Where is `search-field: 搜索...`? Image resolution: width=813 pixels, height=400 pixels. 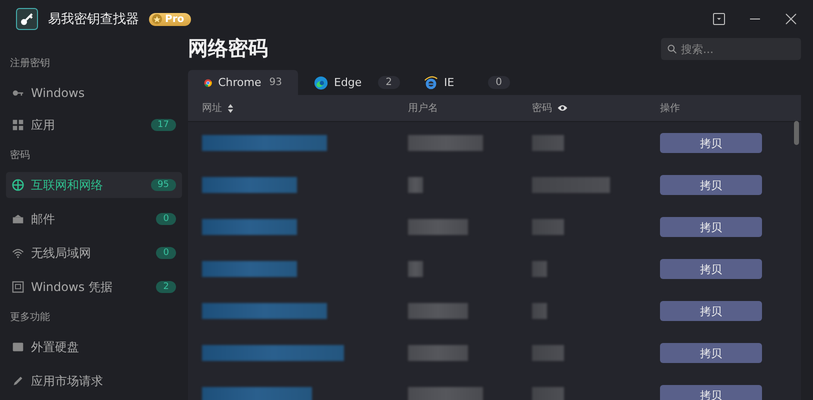 search-field: 搜索... is located at coordinates (731, 49).